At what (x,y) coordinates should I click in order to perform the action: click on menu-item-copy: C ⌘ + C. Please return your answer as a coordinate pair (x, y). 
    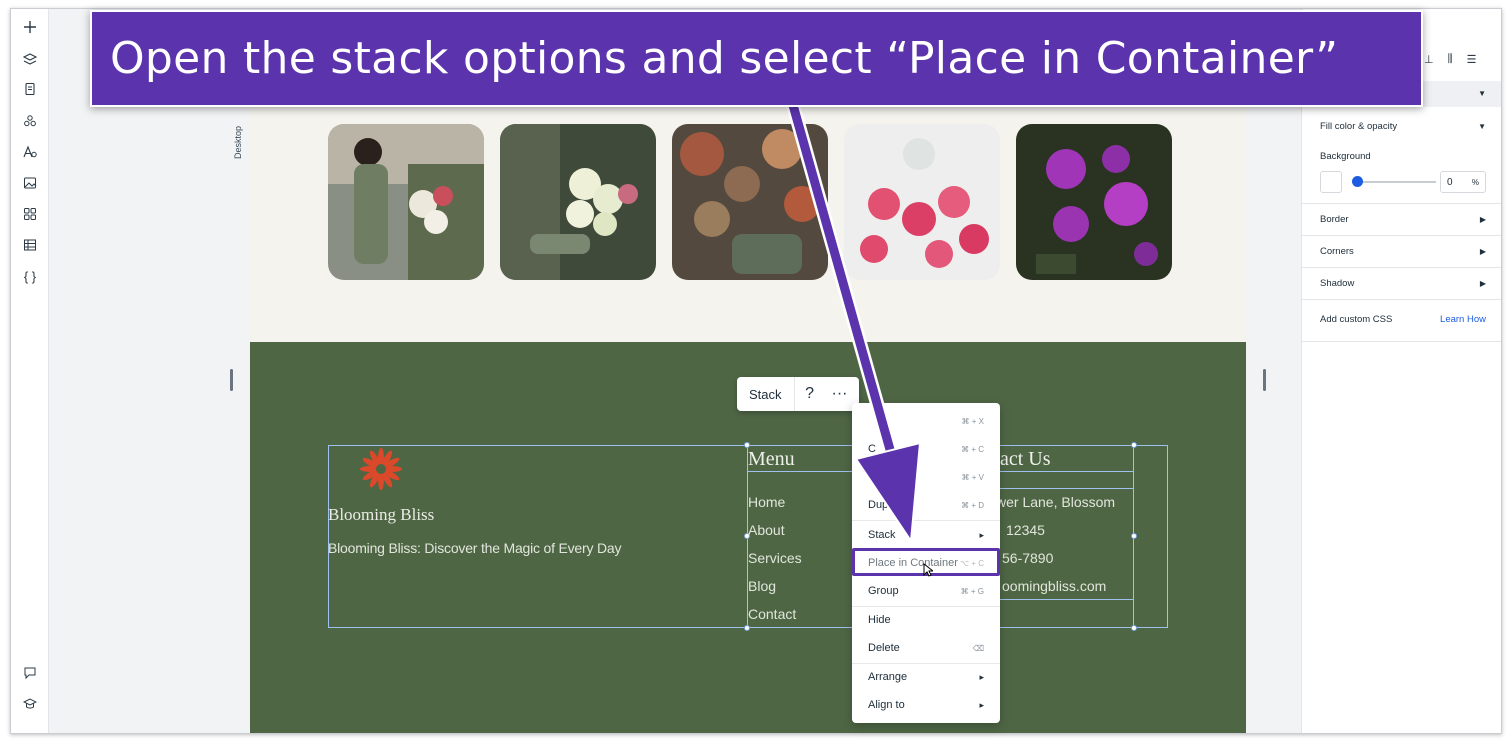
    Looking at the image, I should click on (926, 449).